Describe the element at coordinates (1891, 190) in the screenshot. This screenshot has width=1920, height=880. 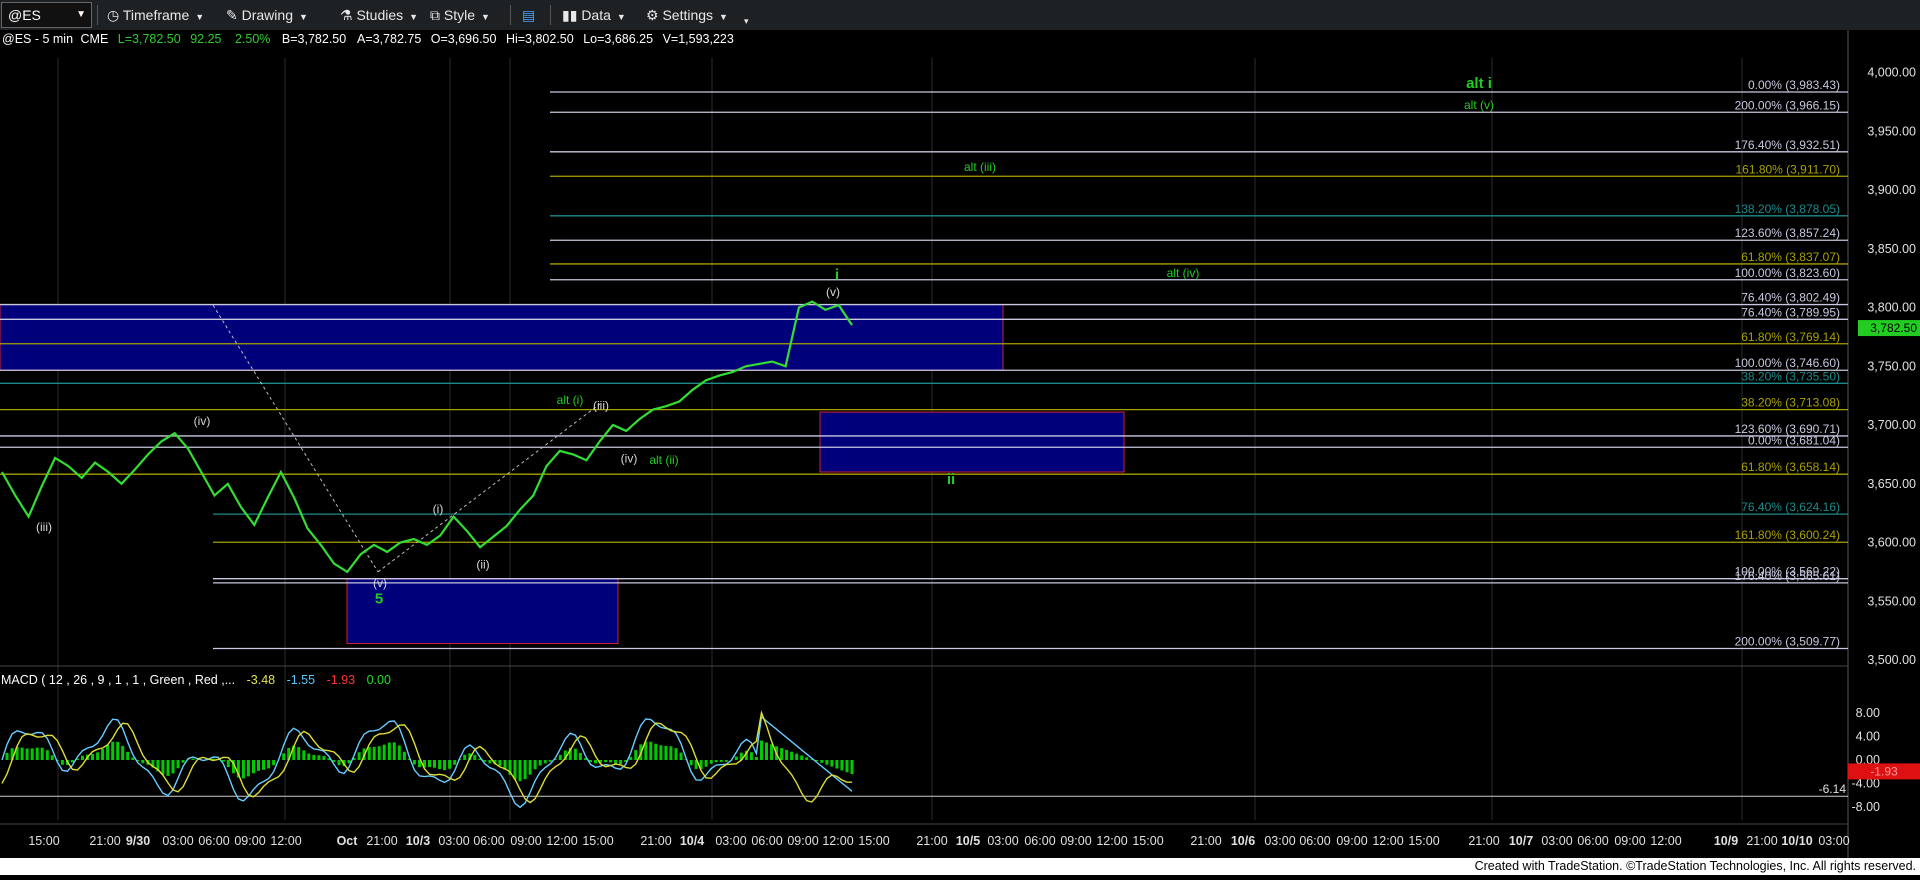
I see `price-tick-label: 3,900.00` at that location.